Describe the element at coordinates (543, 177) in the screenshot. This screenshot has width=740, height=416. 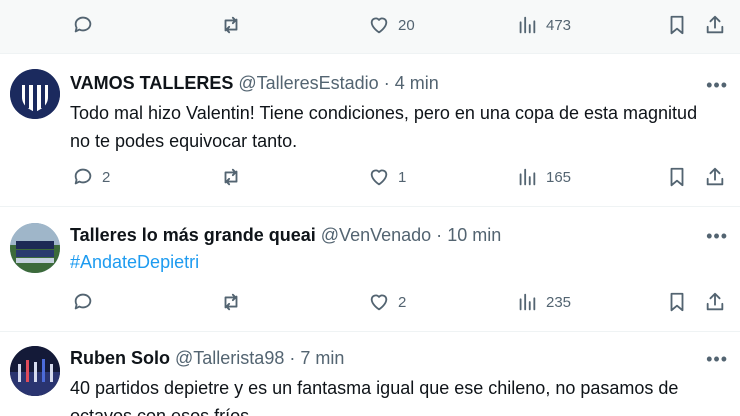
I see `views-button: 165` at that location.